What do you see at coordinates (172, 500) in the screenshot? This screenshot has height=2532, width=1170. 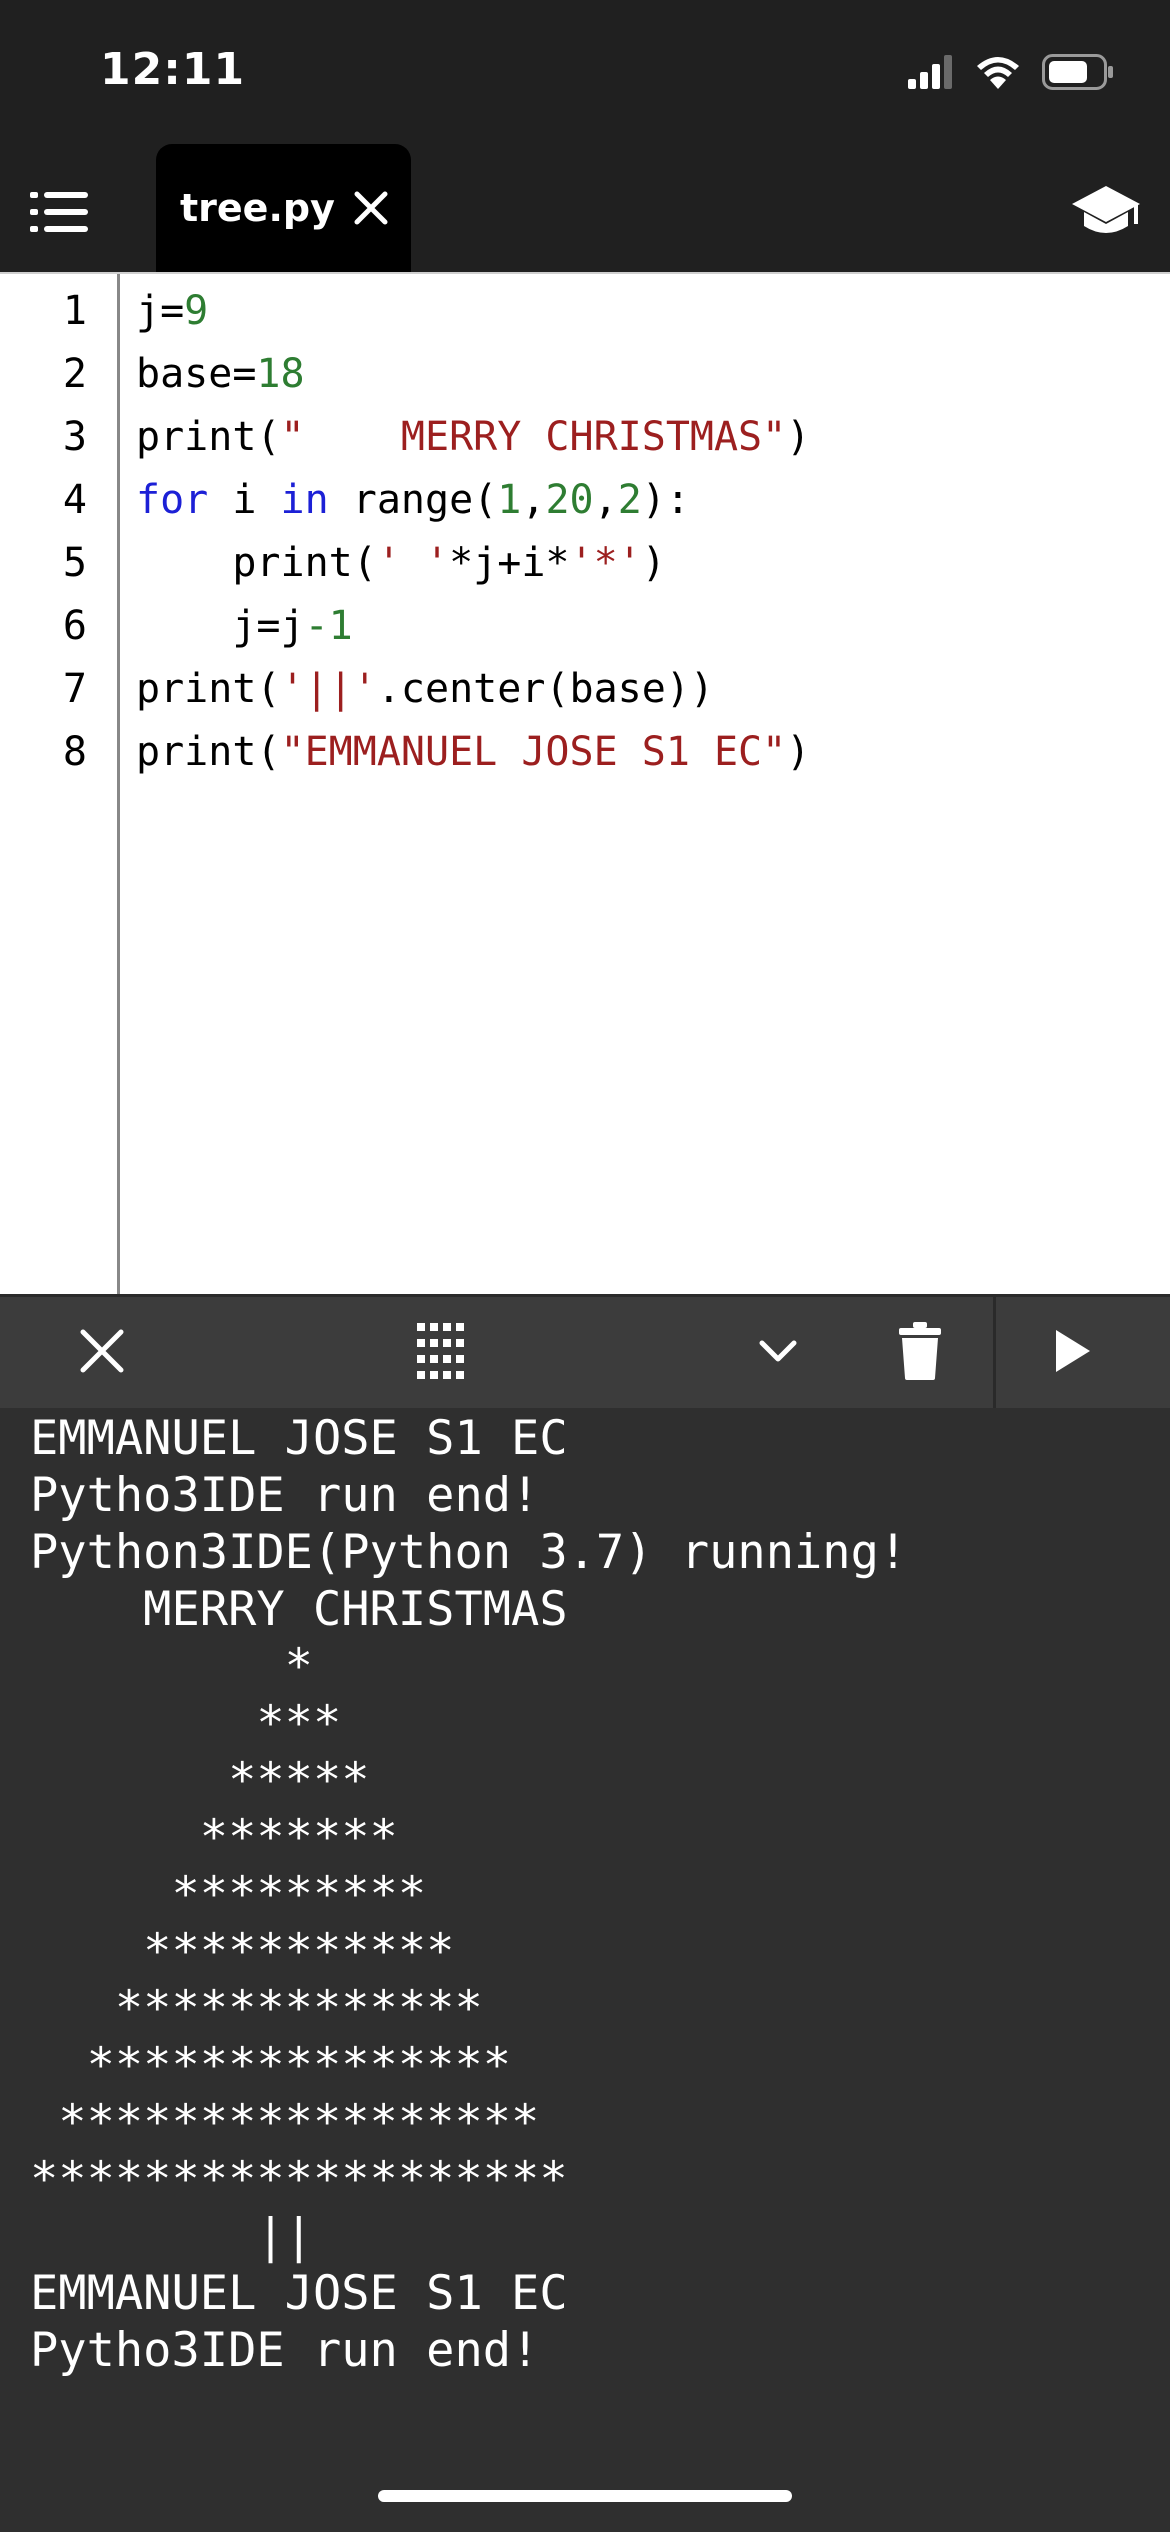 I see `code-token: for` at bounding box center [172, 500].